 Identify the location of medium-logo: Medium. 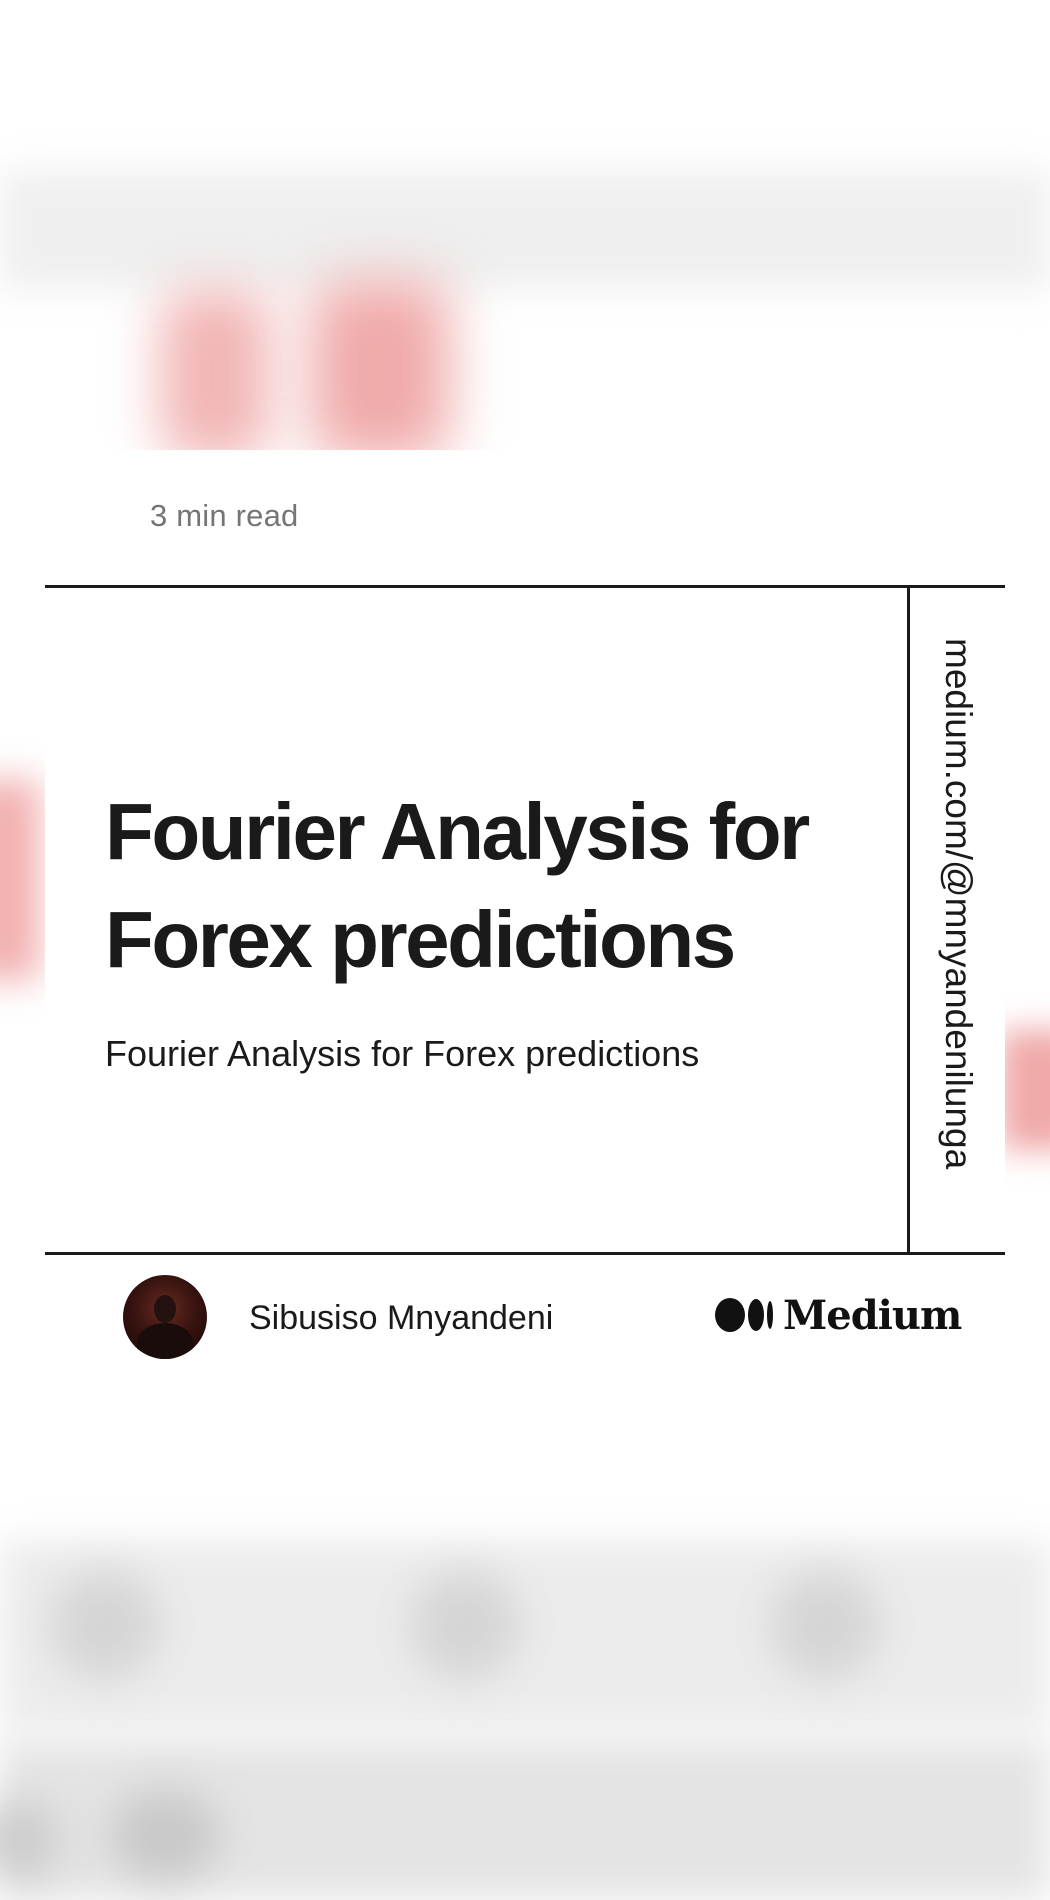
(838, 1315).